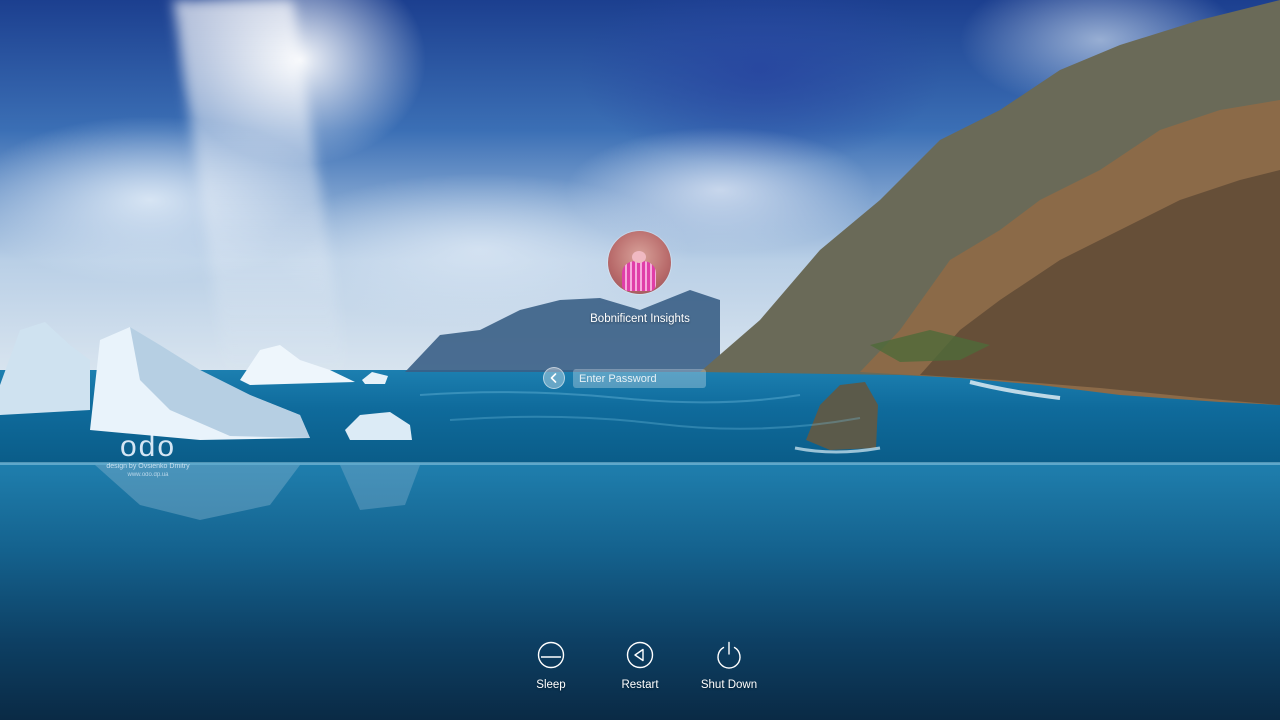  What do you see at coordinates (640, 319) in the screenshot?
I see `user-name: Bobnificent Insights` at bounding box center [640, 319].